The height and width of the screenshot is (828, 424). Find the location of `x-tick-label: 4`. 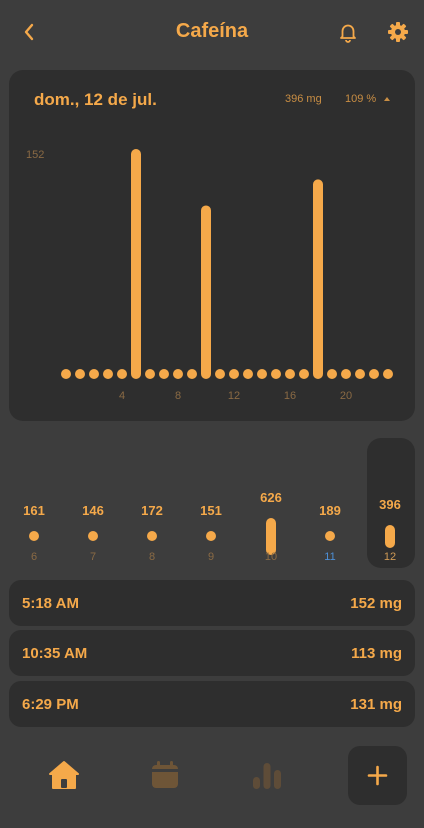

x-tick-label: 4 is located at coordinates (122, 396).